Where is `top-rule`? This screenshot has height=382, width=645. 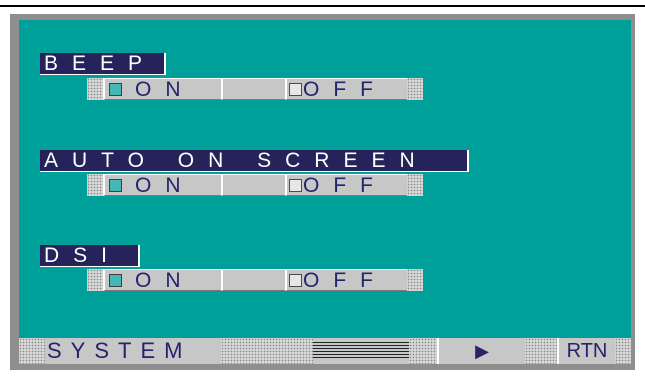 top-rule is located at coordinates (322, 6).